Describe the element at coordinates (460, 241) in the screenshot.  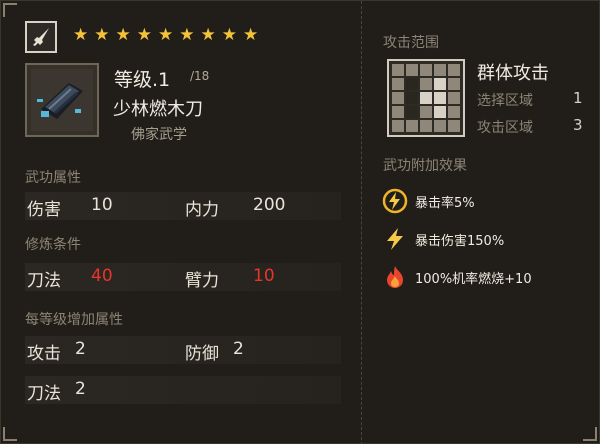
I see `effect-text: 暴击伤害150%` at that location.